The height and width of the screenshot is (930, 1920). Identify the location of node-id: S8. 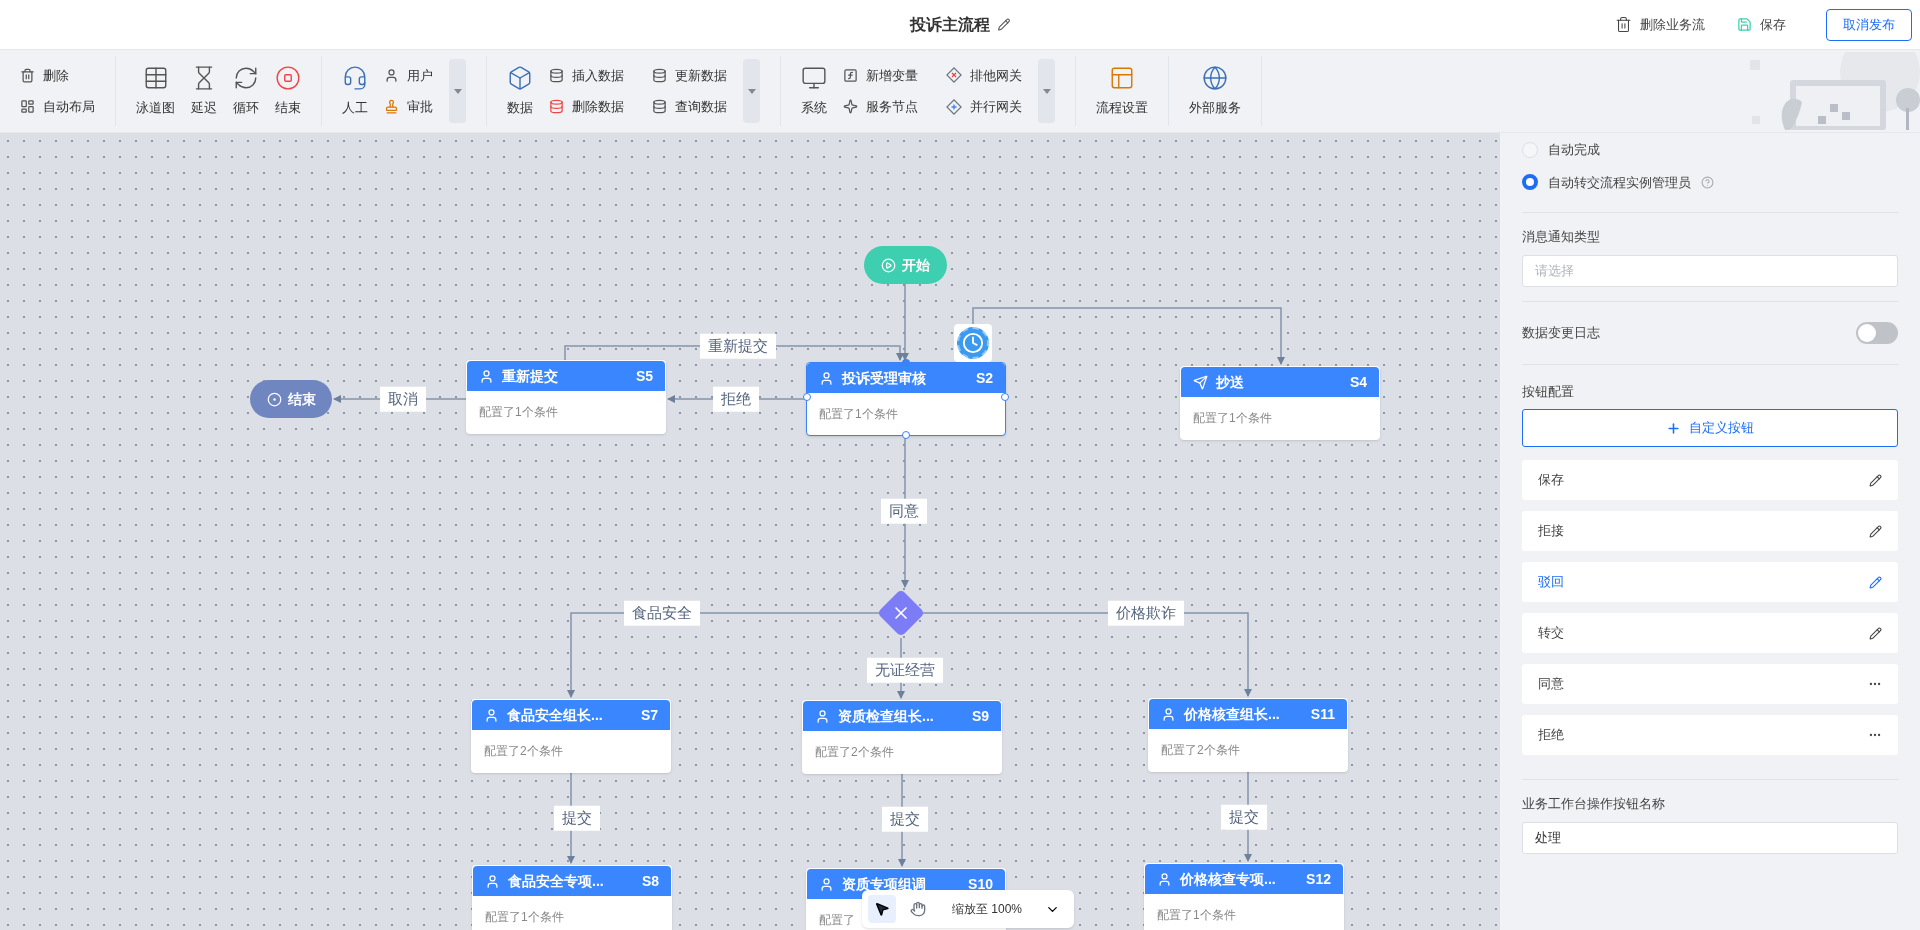
(650, 881).